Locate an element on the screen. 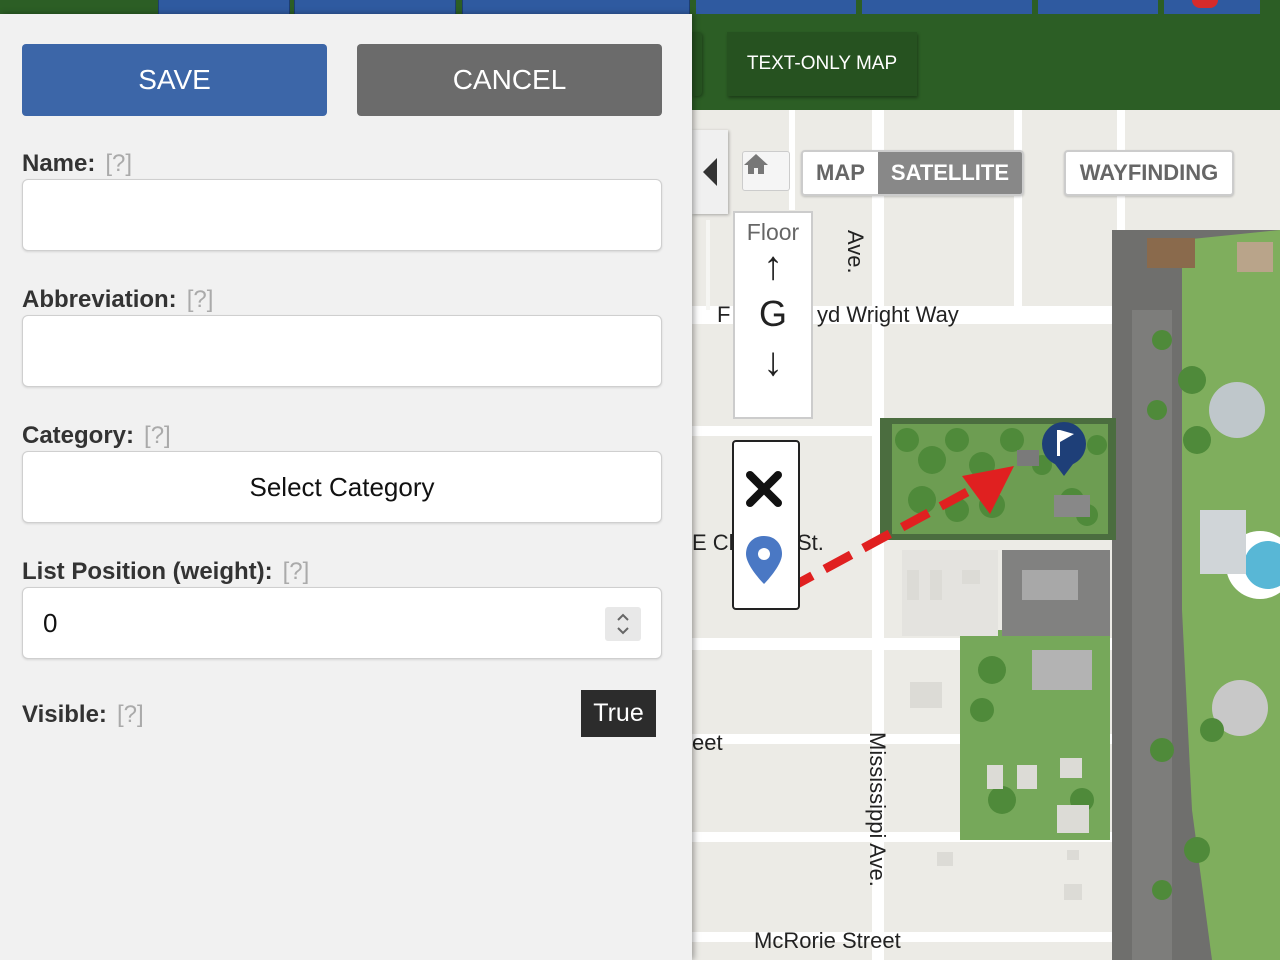 The width and height of the screenshot is (1280, 960). cancel-button: CANCEL is located at coordinates (509, 80).